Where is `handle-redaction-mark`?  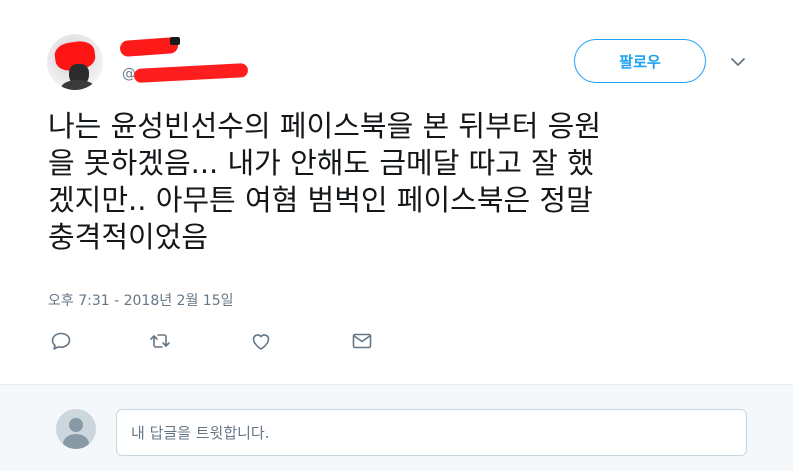 handle-redaction-mark is located at coordinates (191, 73).